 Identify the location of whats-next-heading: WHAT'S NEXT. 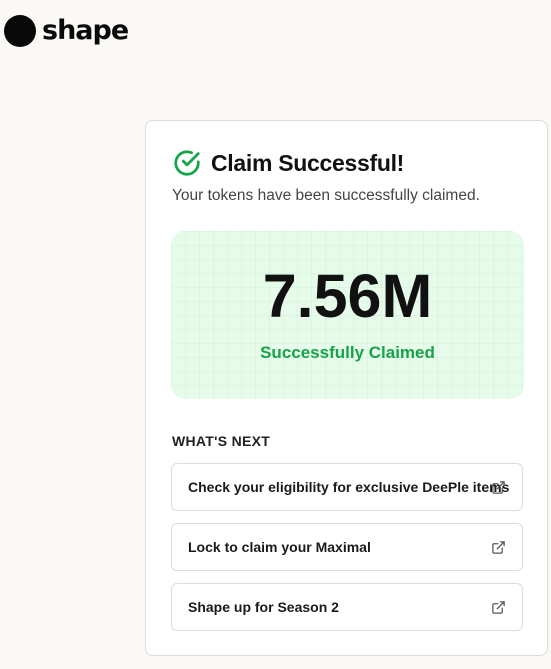
(221, 441).